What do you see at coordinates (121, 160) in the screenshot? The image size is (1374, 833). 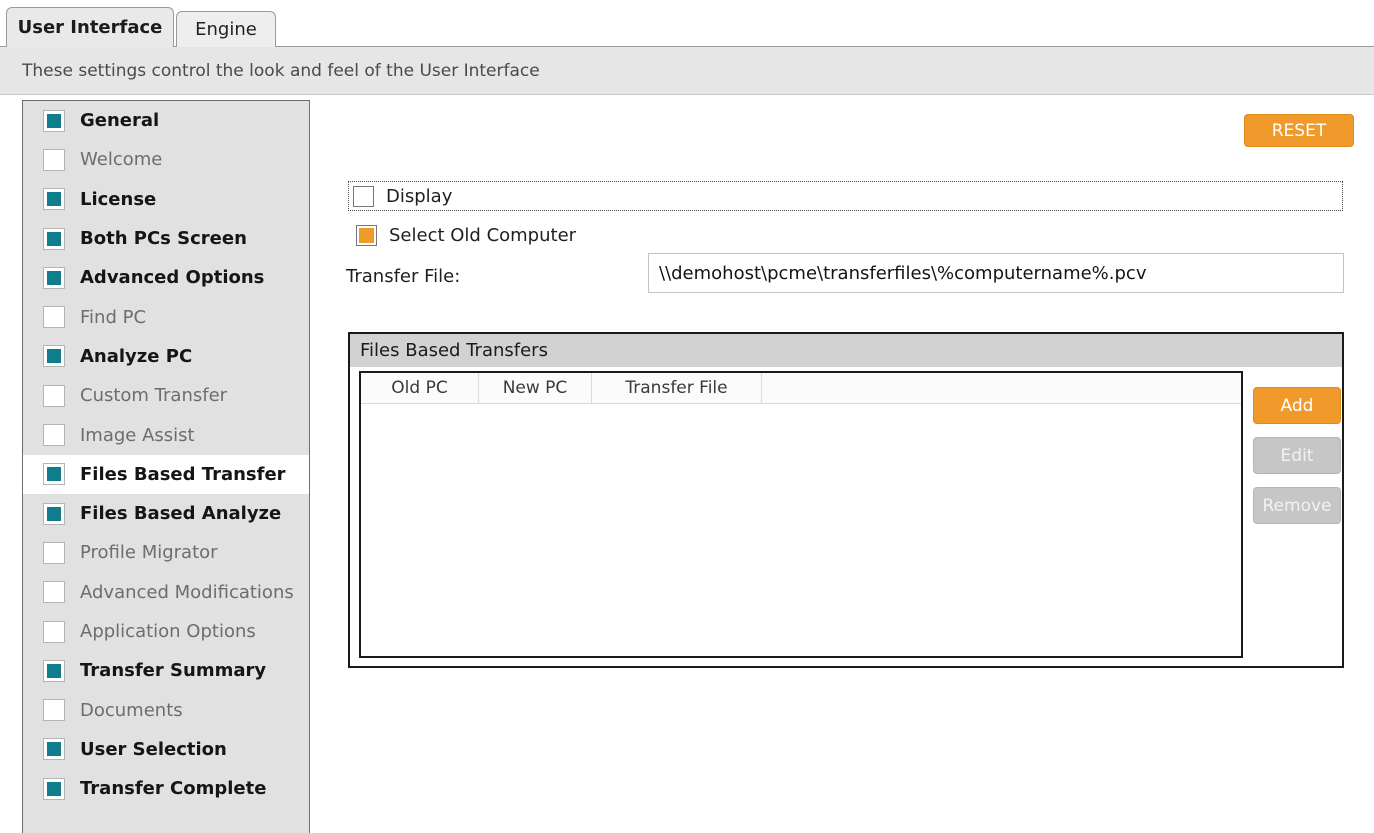 I see `sidebar-item-label: Welcome` at bounding box center [121, 160].